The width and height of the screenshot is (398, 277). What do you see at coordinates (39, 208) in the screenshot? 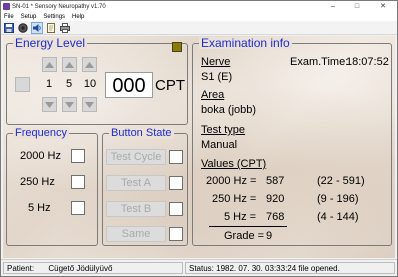
I see `freq-5-label: 5 Hz` at bounding box center [39, 208].